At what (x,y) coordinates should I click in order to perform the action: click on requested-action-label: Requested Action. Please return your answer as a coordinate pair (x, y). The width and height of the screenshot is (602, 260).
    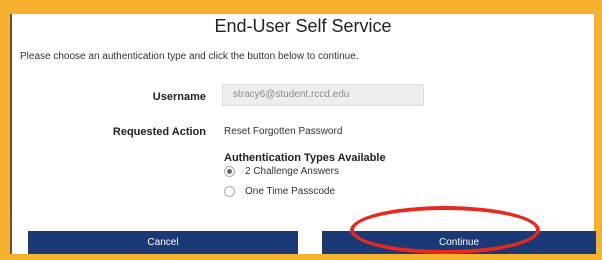
    Looking at the image, I should click on (159, 132).